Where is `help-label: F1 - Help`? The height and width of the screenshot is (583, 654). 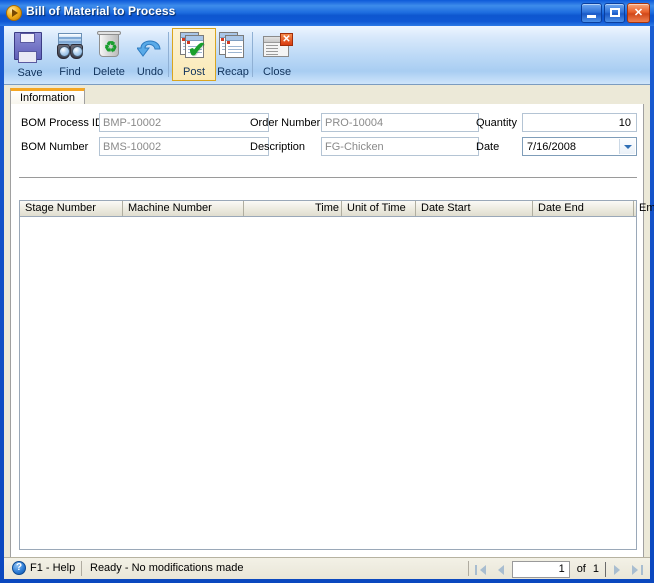
help-label: F1 - Help is located at coordinates (53, 568).